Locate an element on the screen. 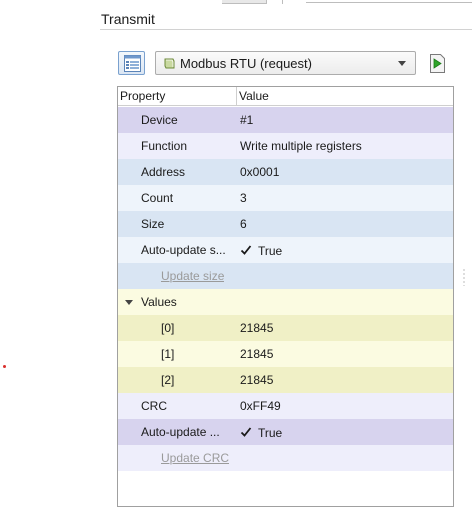  column-header-value: Value is located at coordinates (254, 96).